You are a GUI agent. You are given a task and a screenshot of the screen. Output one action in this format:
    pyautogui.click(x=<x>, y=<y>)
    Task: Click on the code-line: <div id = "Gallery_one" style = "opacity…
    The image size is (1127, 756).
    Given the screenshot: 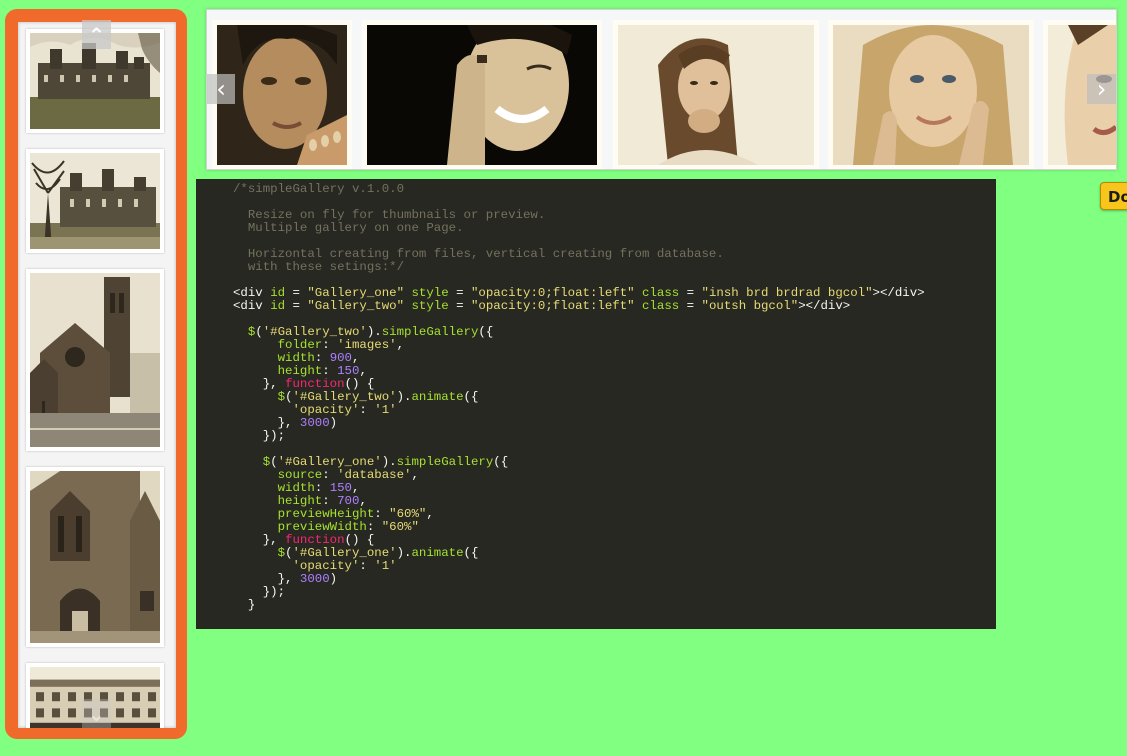 What is the action you would take?
    pyautogui.click(x=579, y=293)
    